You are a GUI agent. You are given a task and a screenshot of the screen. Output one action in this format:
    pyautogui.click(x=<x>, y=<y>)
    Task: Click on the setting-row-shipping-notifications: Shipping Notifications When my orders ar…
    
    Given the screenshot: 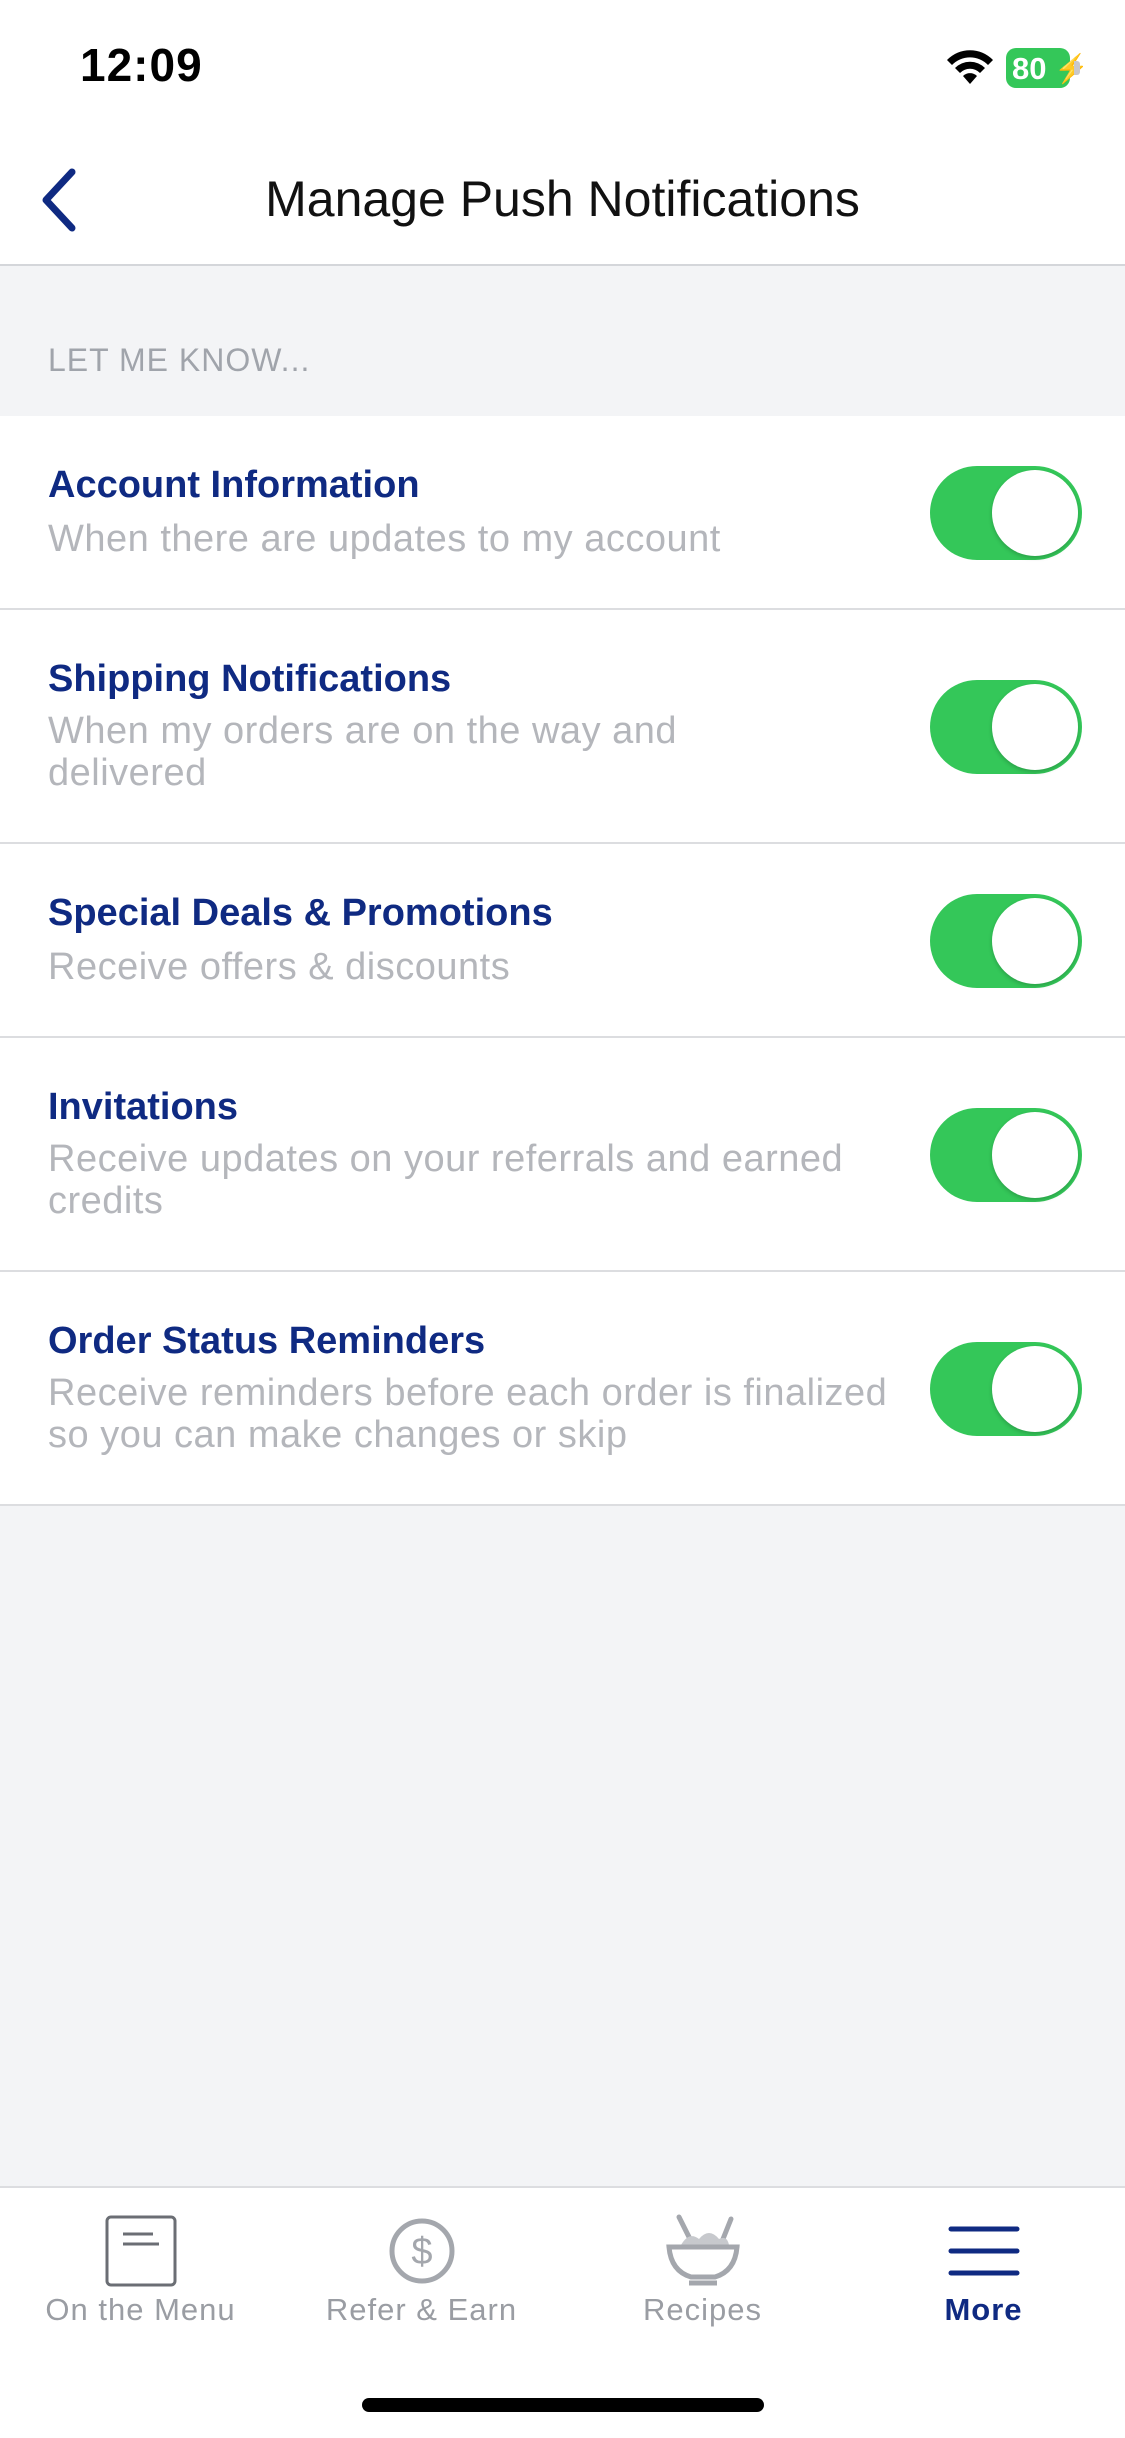 What is the action you would take?
    pyautogui.click(x=562, y=727)
    